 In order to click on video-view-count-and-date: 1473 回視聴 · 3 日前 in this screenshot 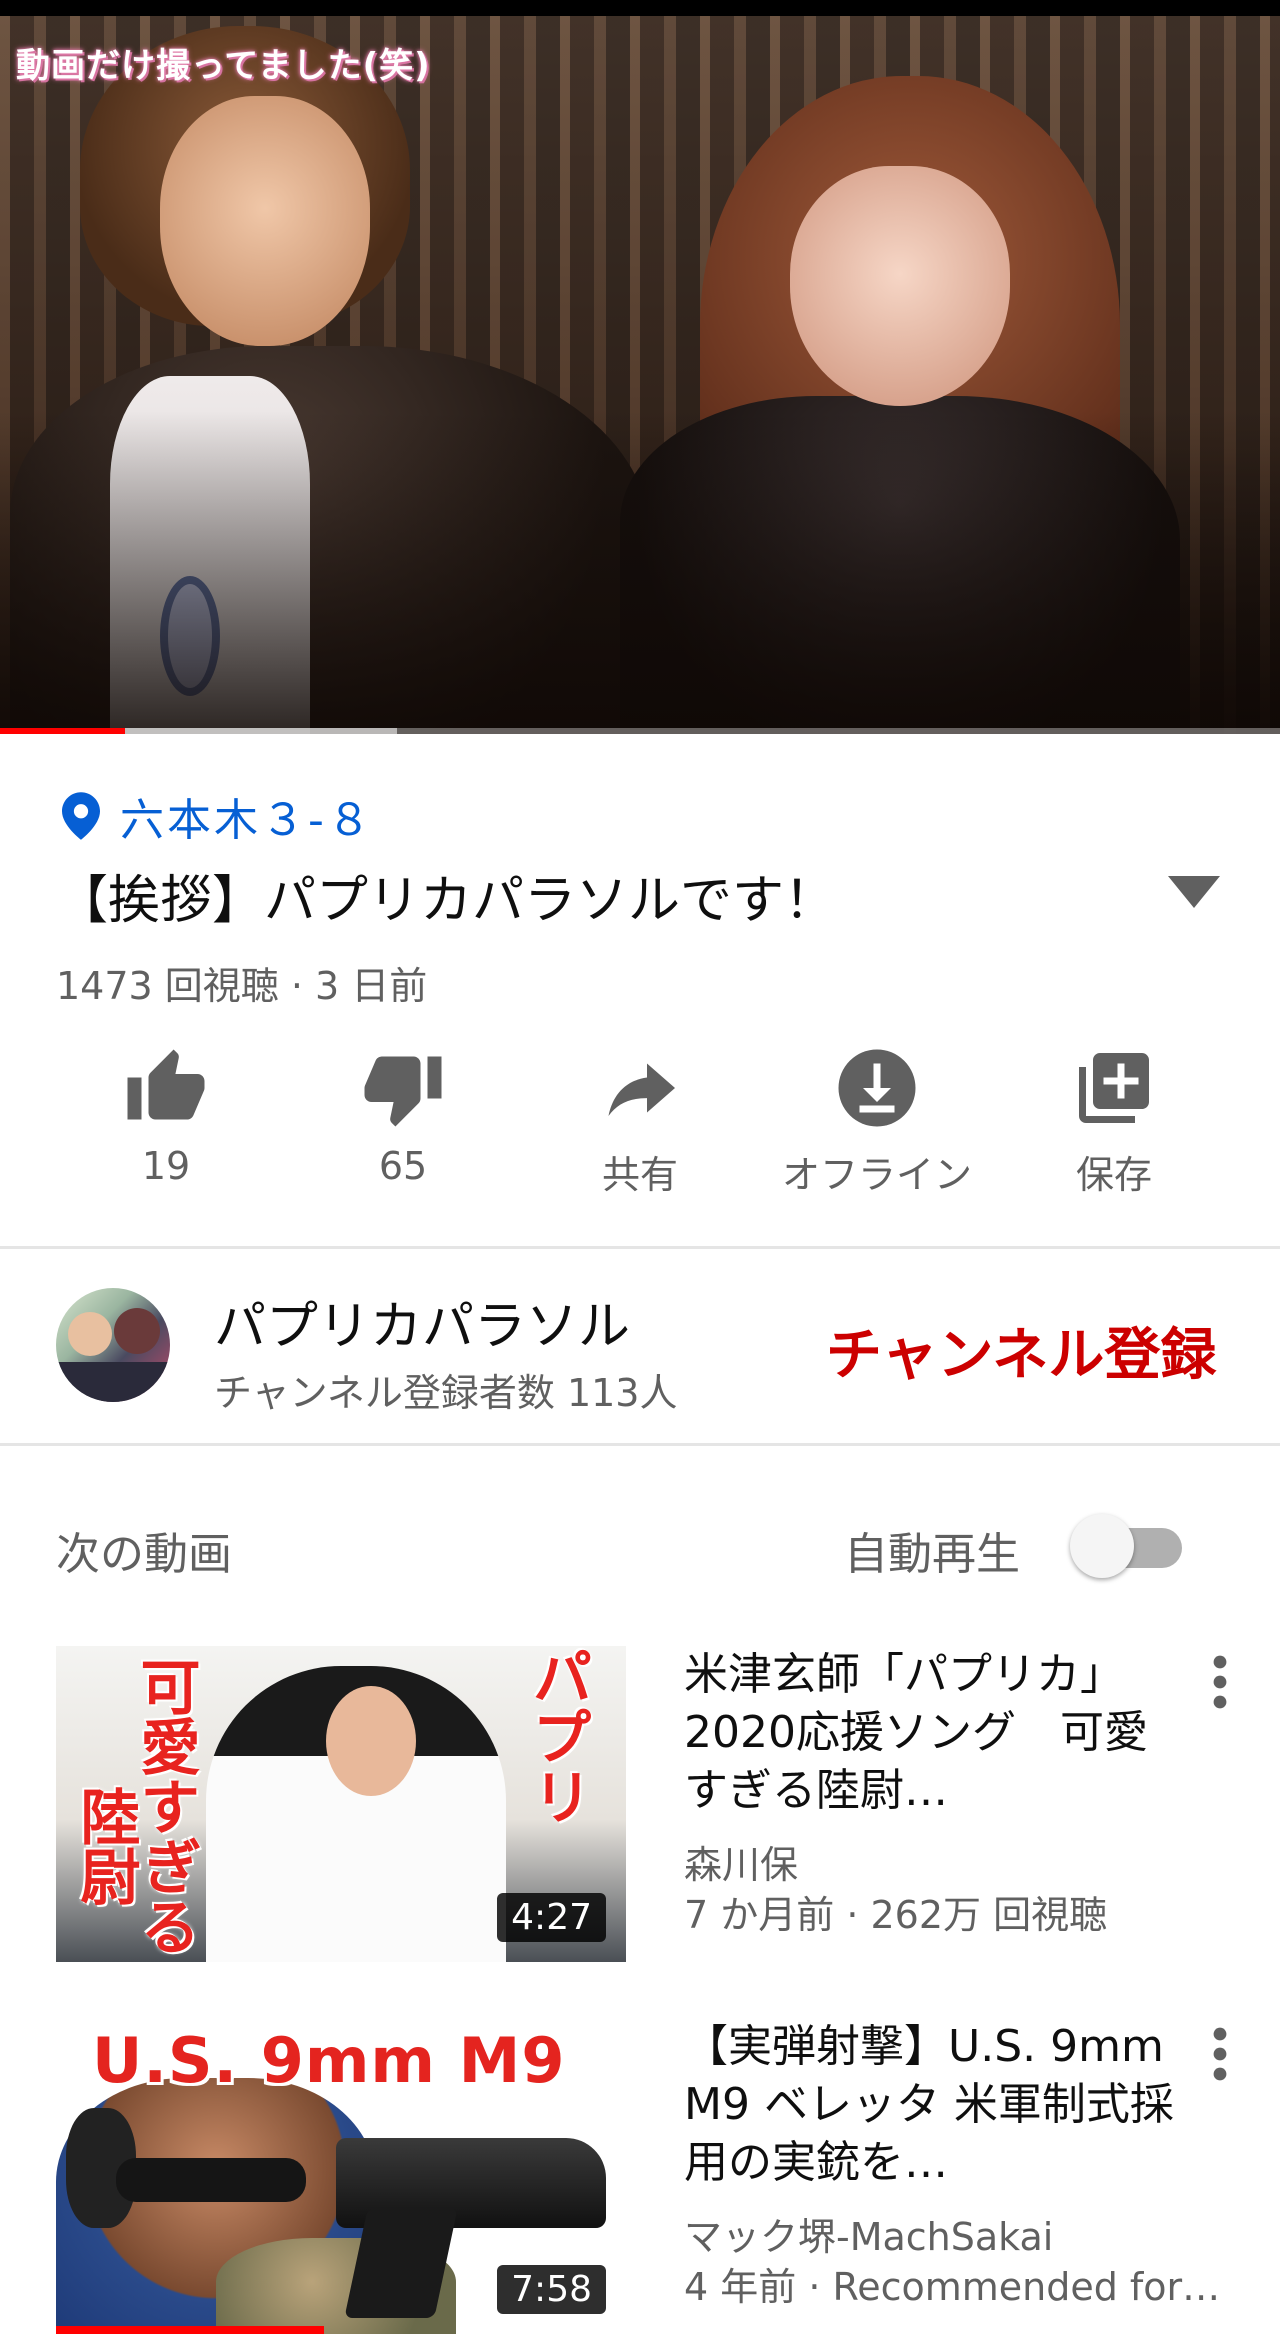, I will do `click(242, 986)`.